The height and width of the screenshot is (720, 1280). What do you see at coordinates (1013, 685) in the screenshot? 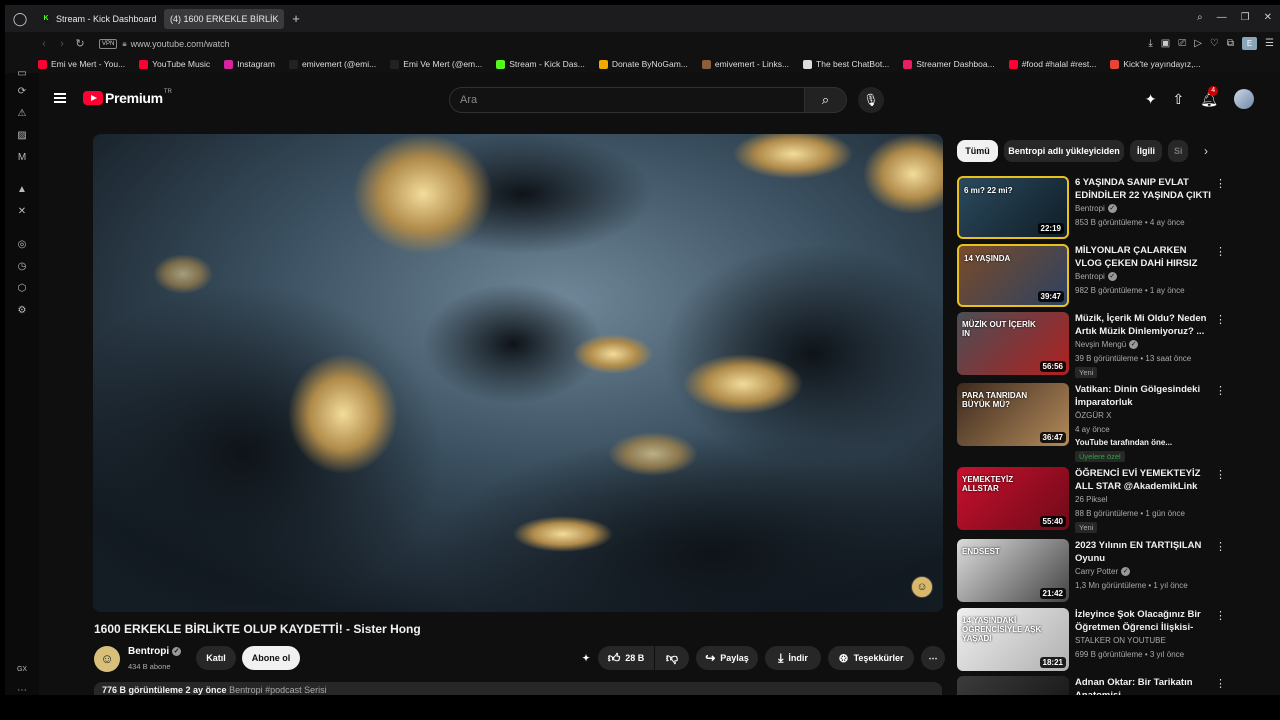
I see `video-thumbnail` at bounding box center [1013, 685].